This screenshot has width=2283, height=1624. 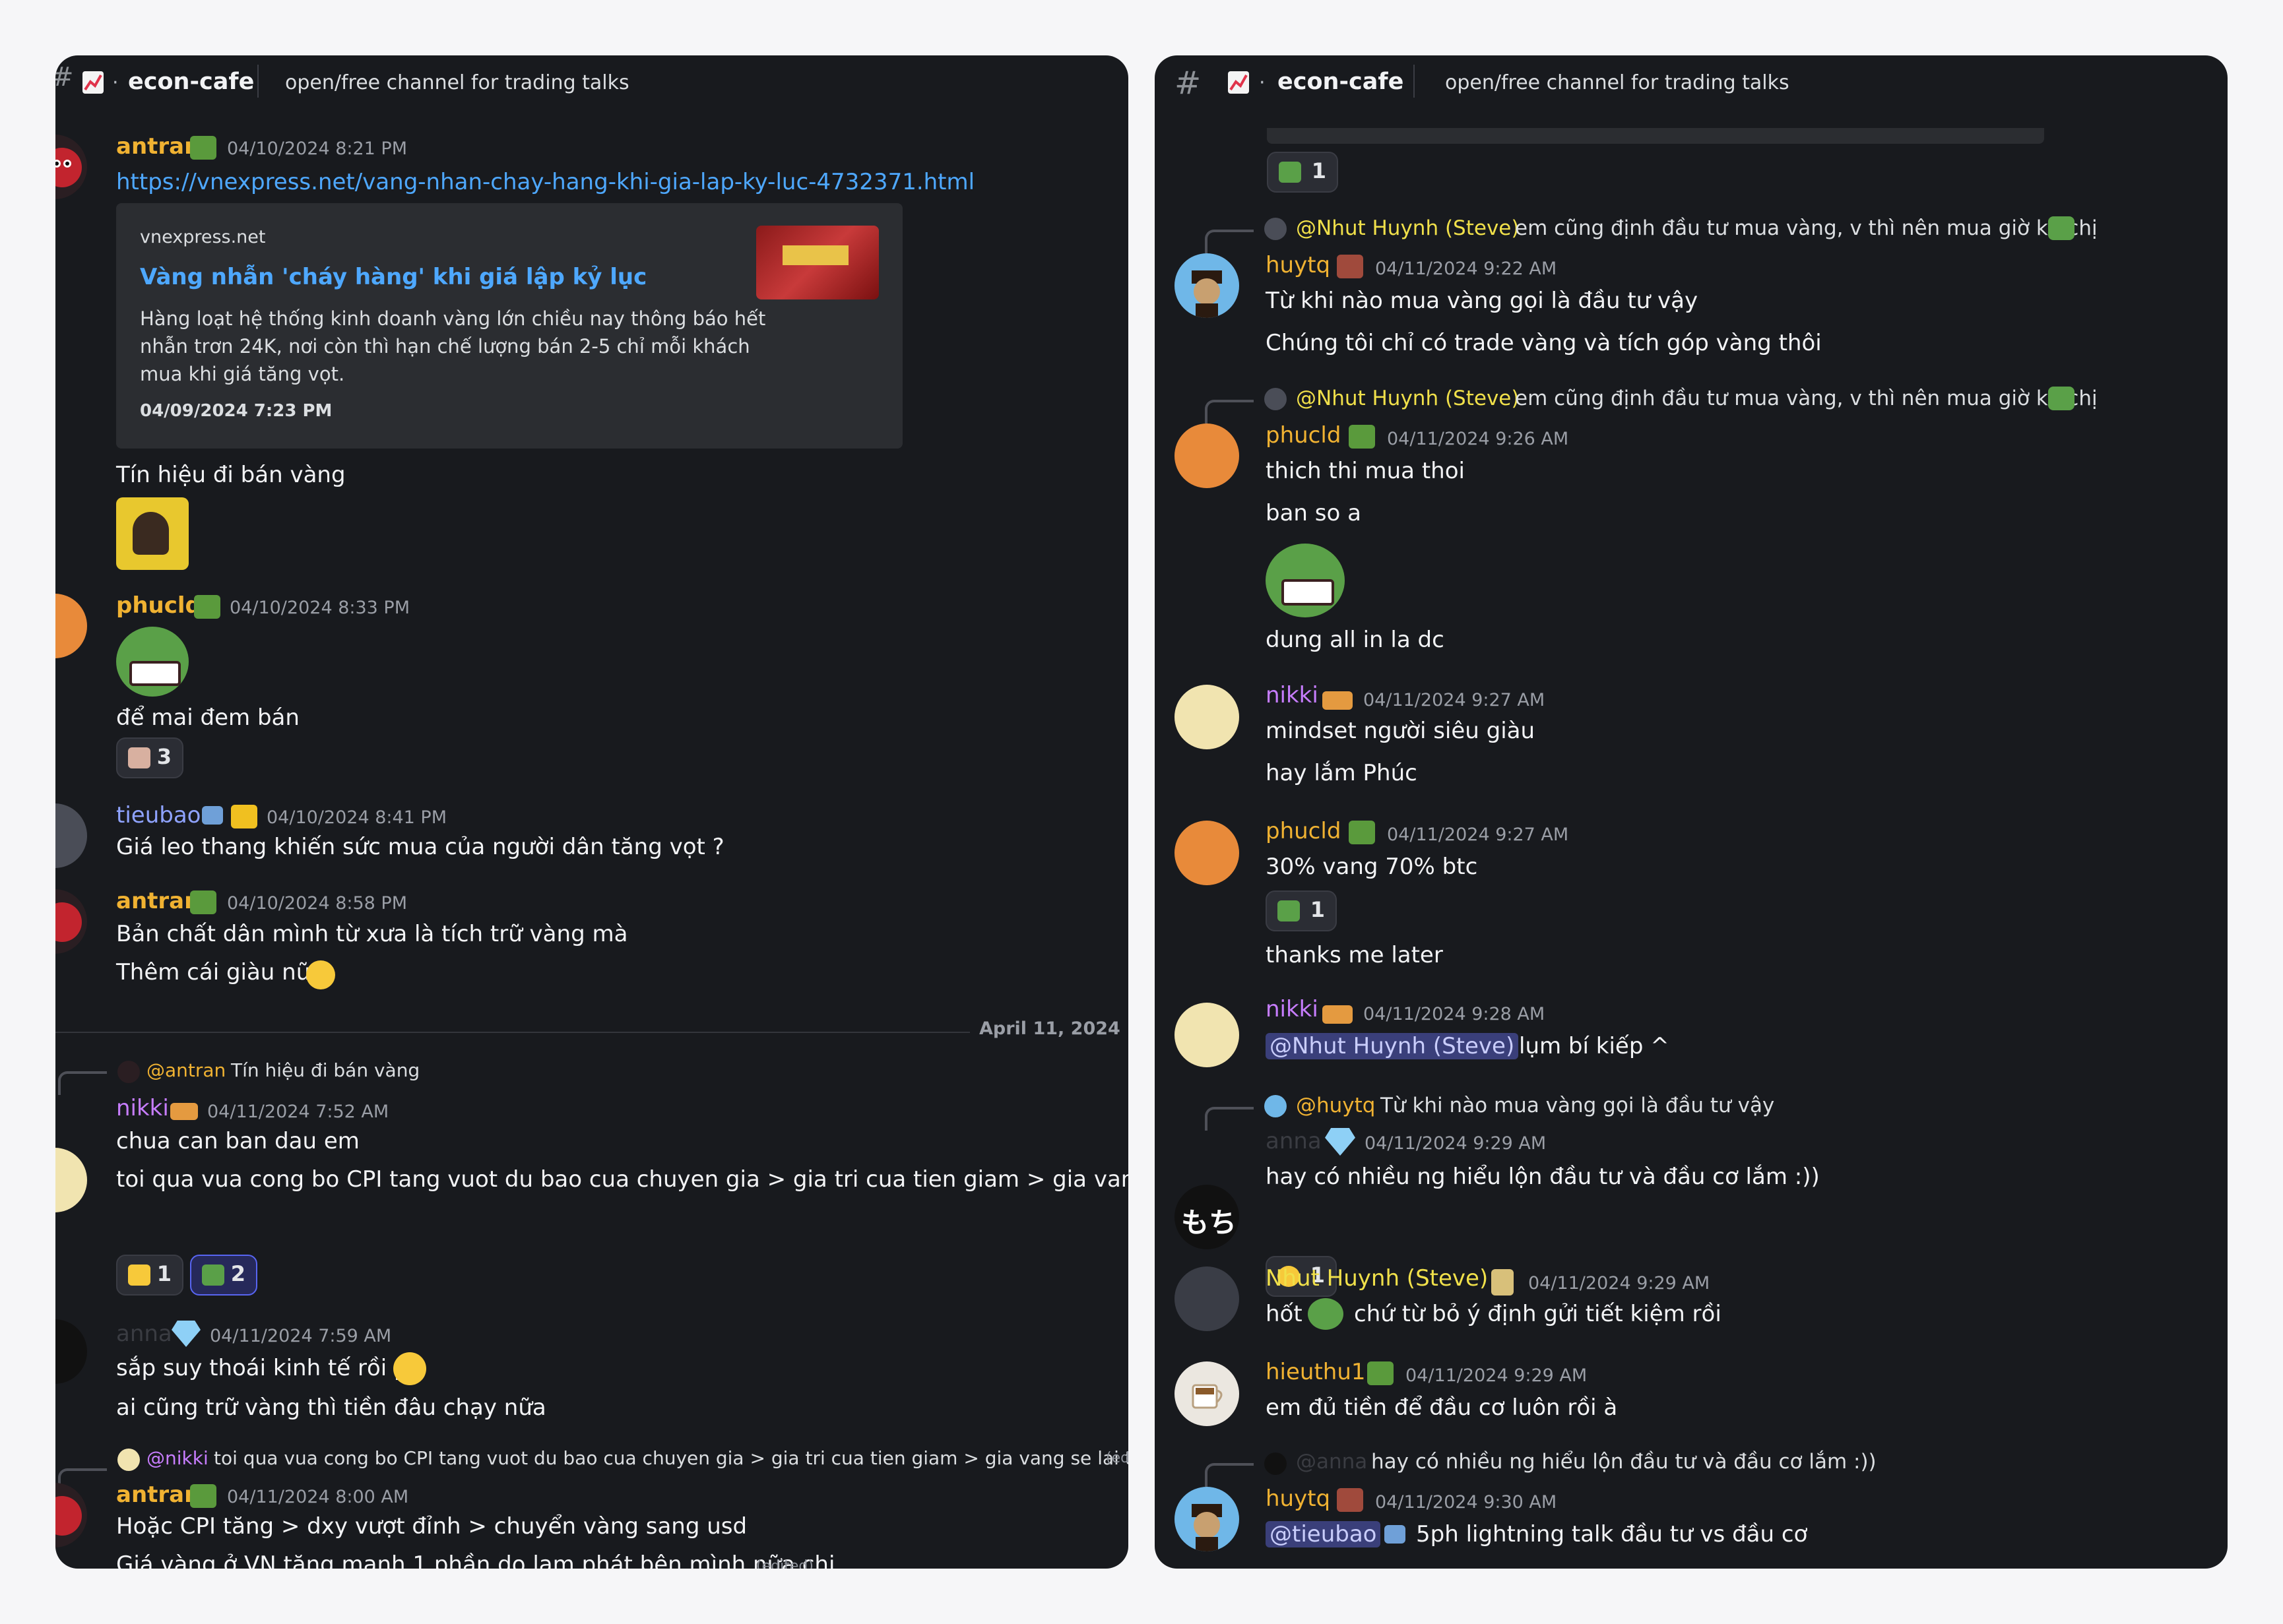 I want to click on message-text: thanks me later, so click(x=1354, y=955).